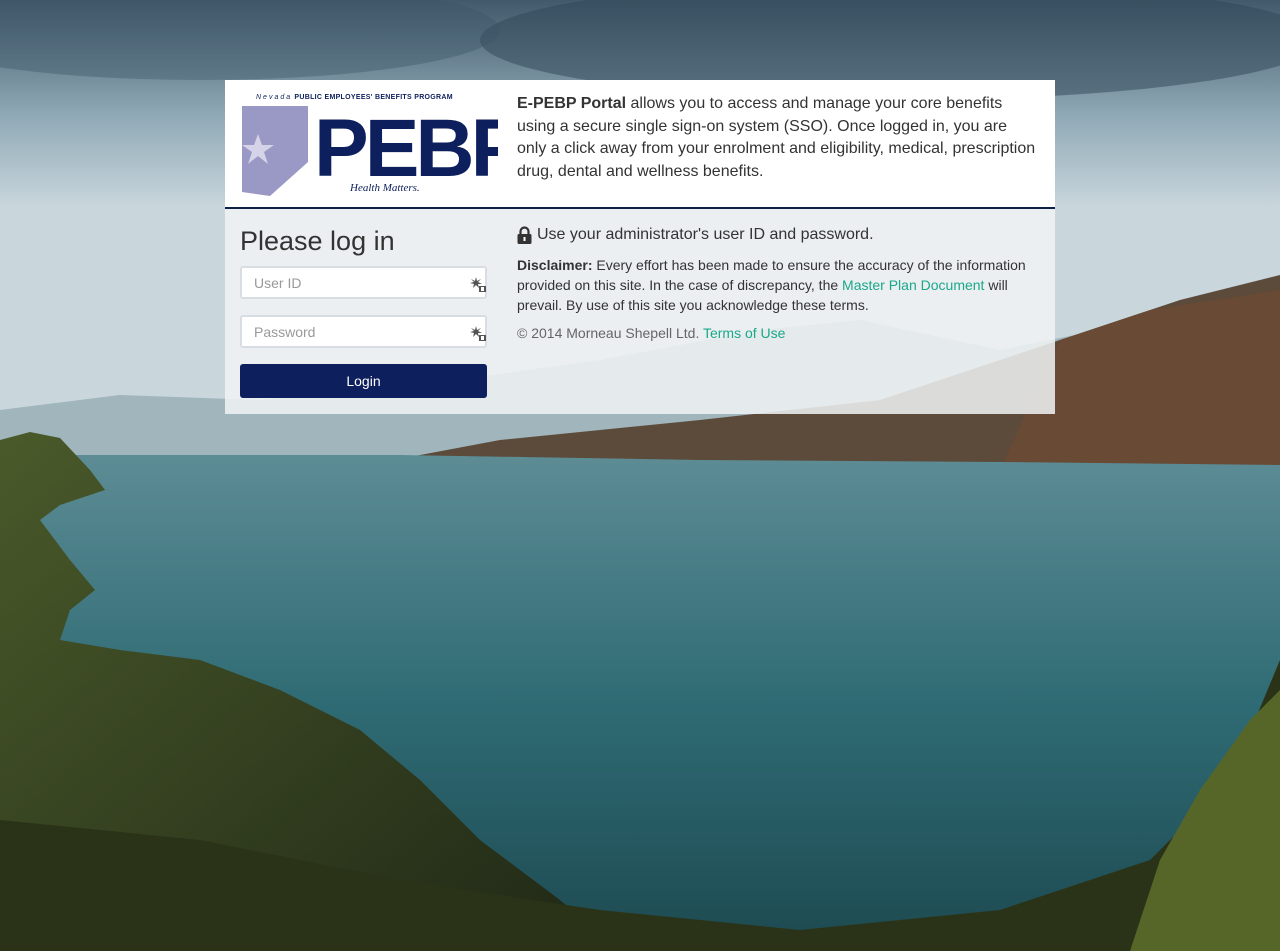 The image size is (1280, 951). Describe the element at coordinates (555, 265) in the screenshot. I see `disclaimer-label: Disclaimer:` at that location.